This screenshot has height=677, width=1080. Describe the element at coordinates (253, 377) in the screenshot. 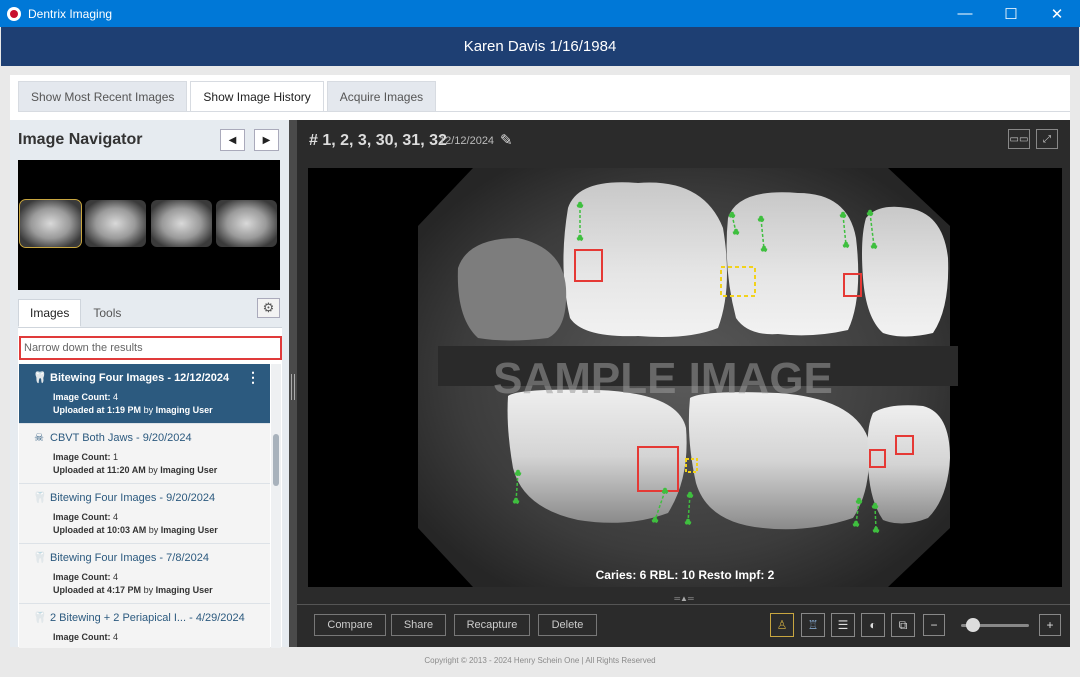

I see `more-options-icon: ⋮` at that location.